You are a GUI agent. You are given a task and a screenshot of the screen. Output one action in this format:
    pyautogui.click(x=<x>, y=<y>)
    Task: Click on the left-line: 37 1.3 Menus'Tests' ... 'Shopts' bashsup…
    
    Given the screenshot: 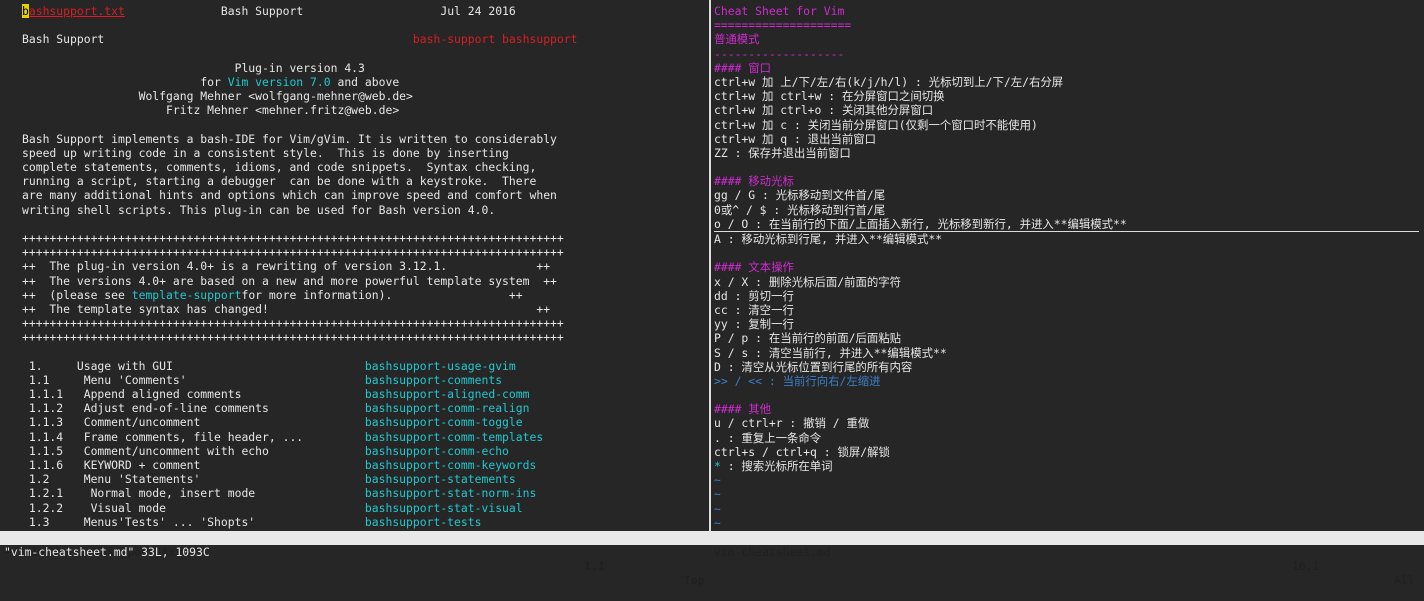 What is the action you would take?
    pyautogui.click(x=364, y=522)
    